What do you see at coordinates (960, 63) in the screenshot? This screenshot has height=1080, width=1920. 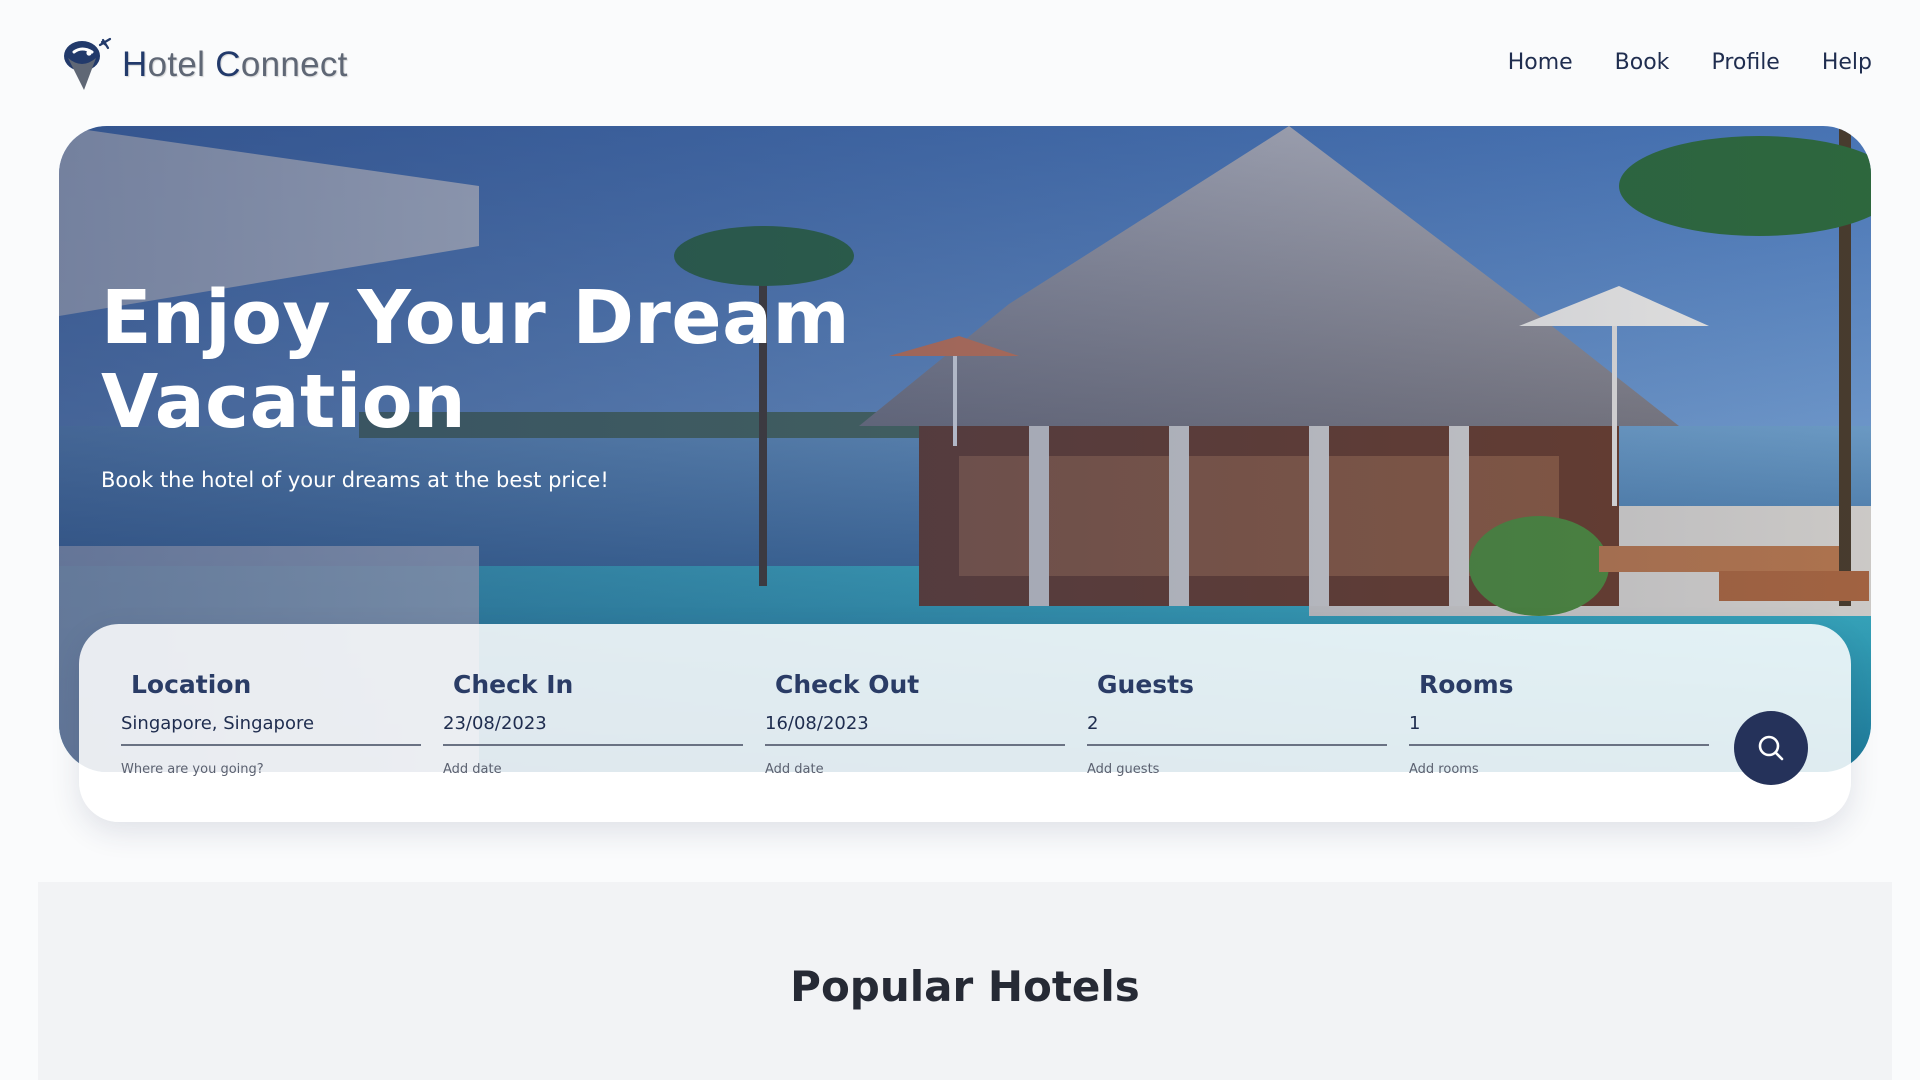 I see `site-header: Hotel Connect Home Book Profile Help` at bounding box center [960, 63].